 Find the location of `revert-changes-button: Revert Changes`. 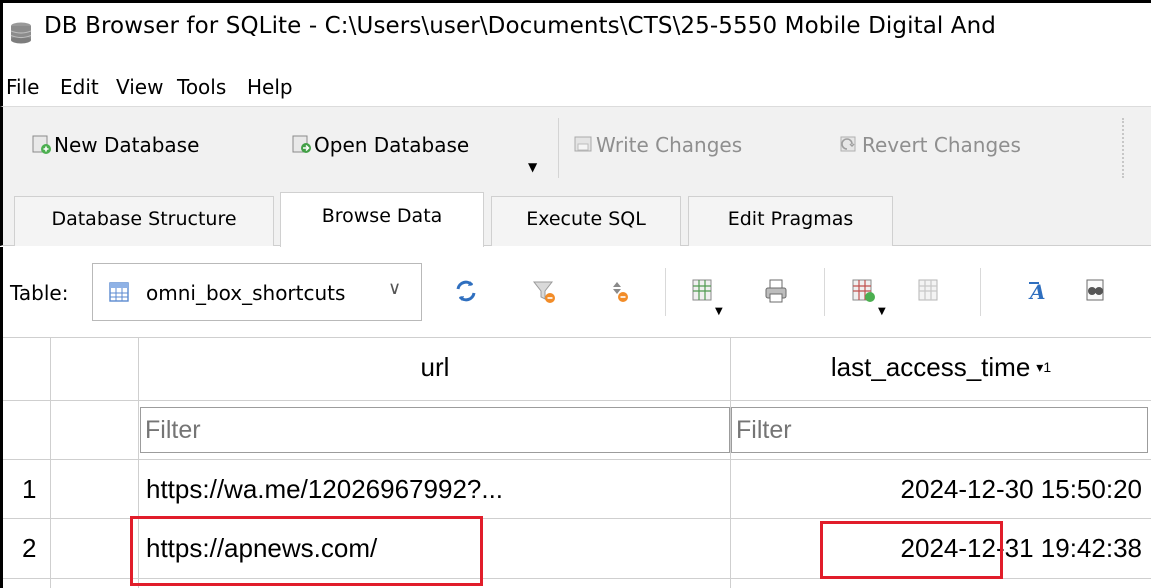

revert-changes-button: Revert Changes is located at coordinates (929, 145).